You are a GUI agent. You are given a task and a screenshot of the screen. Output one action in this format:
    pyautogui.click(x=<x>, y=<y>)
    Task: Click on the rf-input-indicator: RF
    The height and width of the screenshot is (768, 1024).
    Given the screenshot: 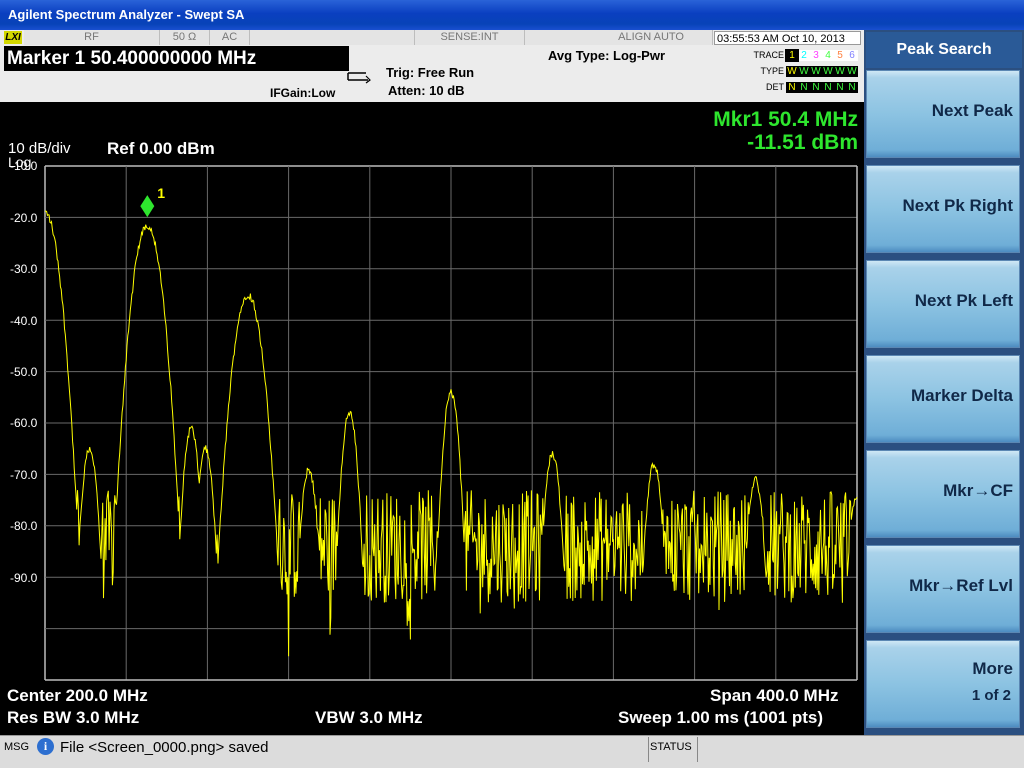 What is the action you would take?
    pyautogui.click(x=92, y=37)
    